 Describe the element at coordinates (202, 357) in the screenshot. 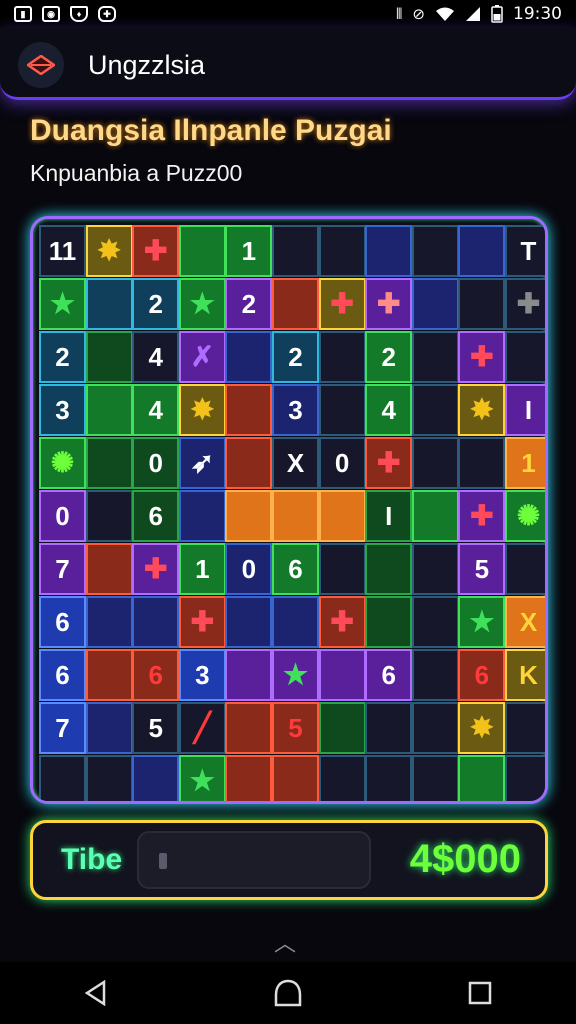

I see `grid-cell: ✗` at that location.